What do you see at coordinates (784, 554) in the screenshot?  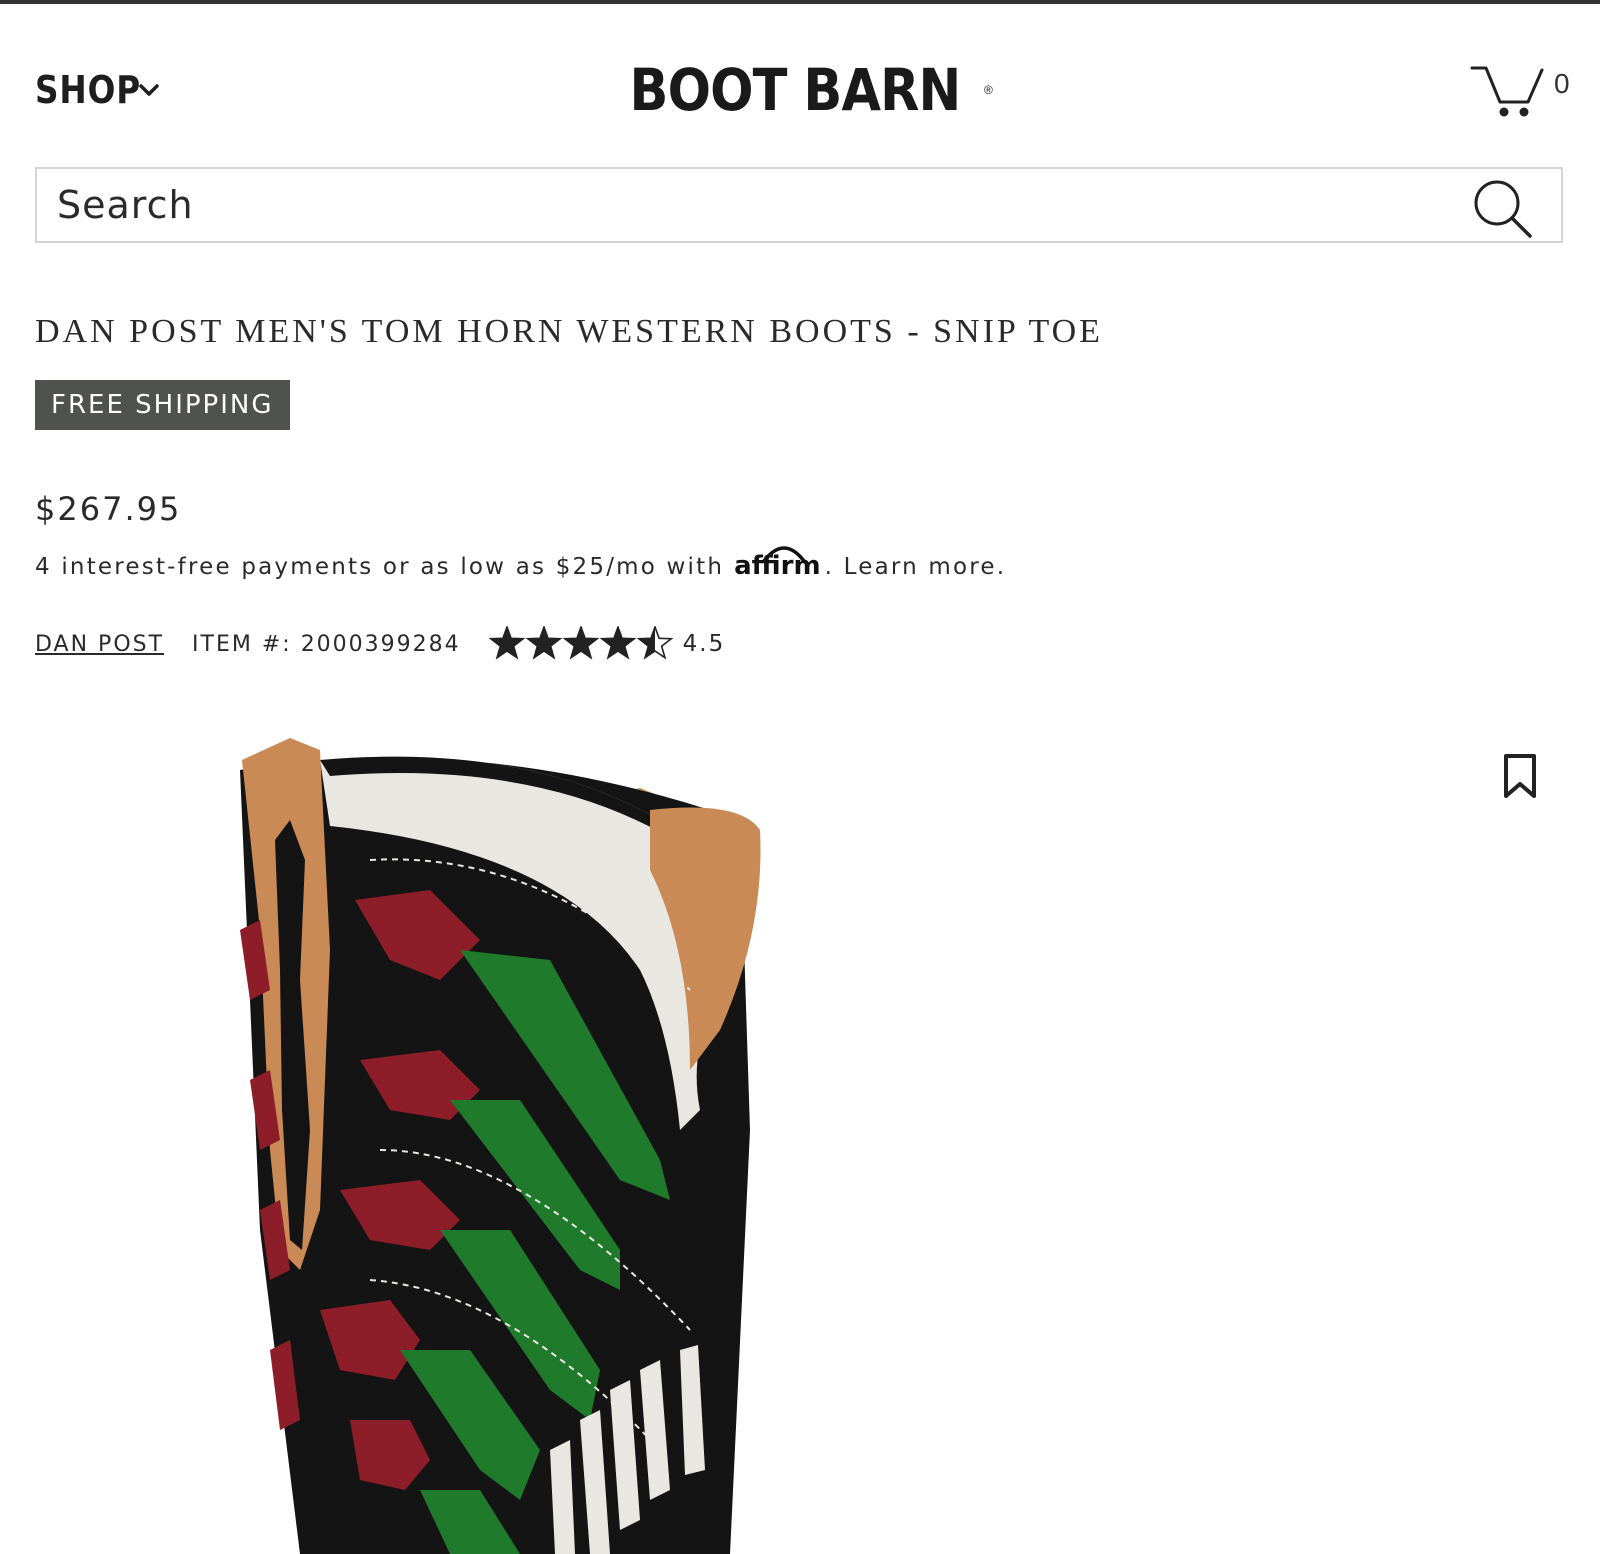 I see `affirm-arc-icon` at bounding box center [784, 554].